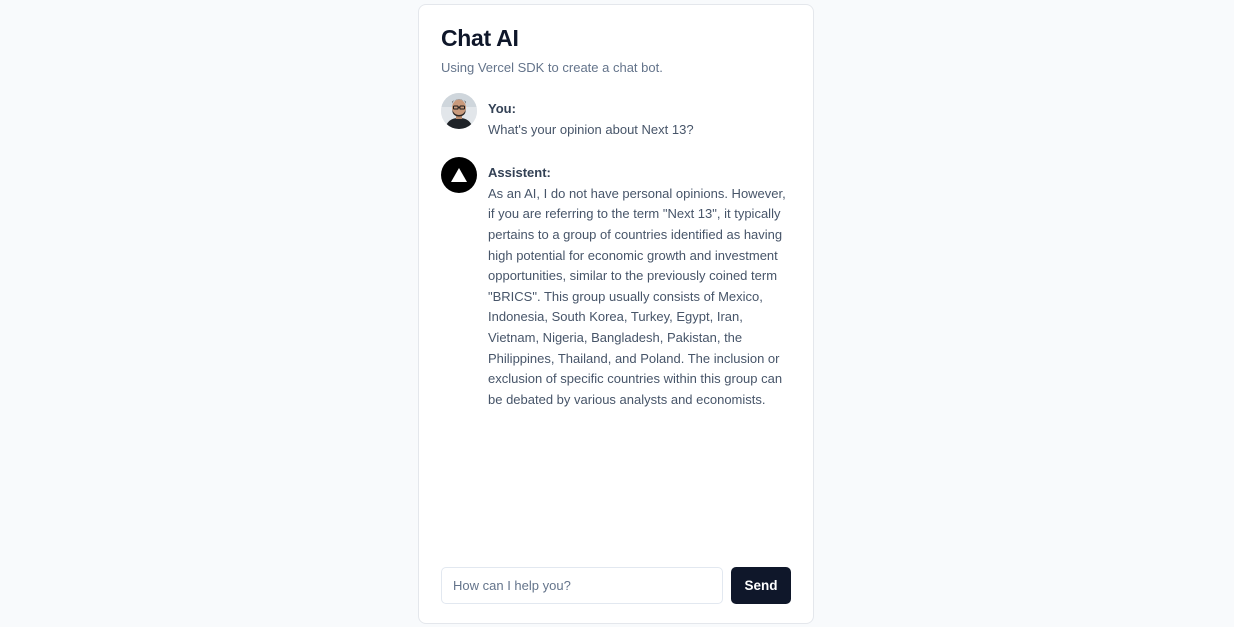 Image resolution: width=1234 pixels, height=627 pixels. Describe the element at coordinates (591, 116) in the screenshot. I see `message-body: You: What's your opinion about Next 13?` at that location.